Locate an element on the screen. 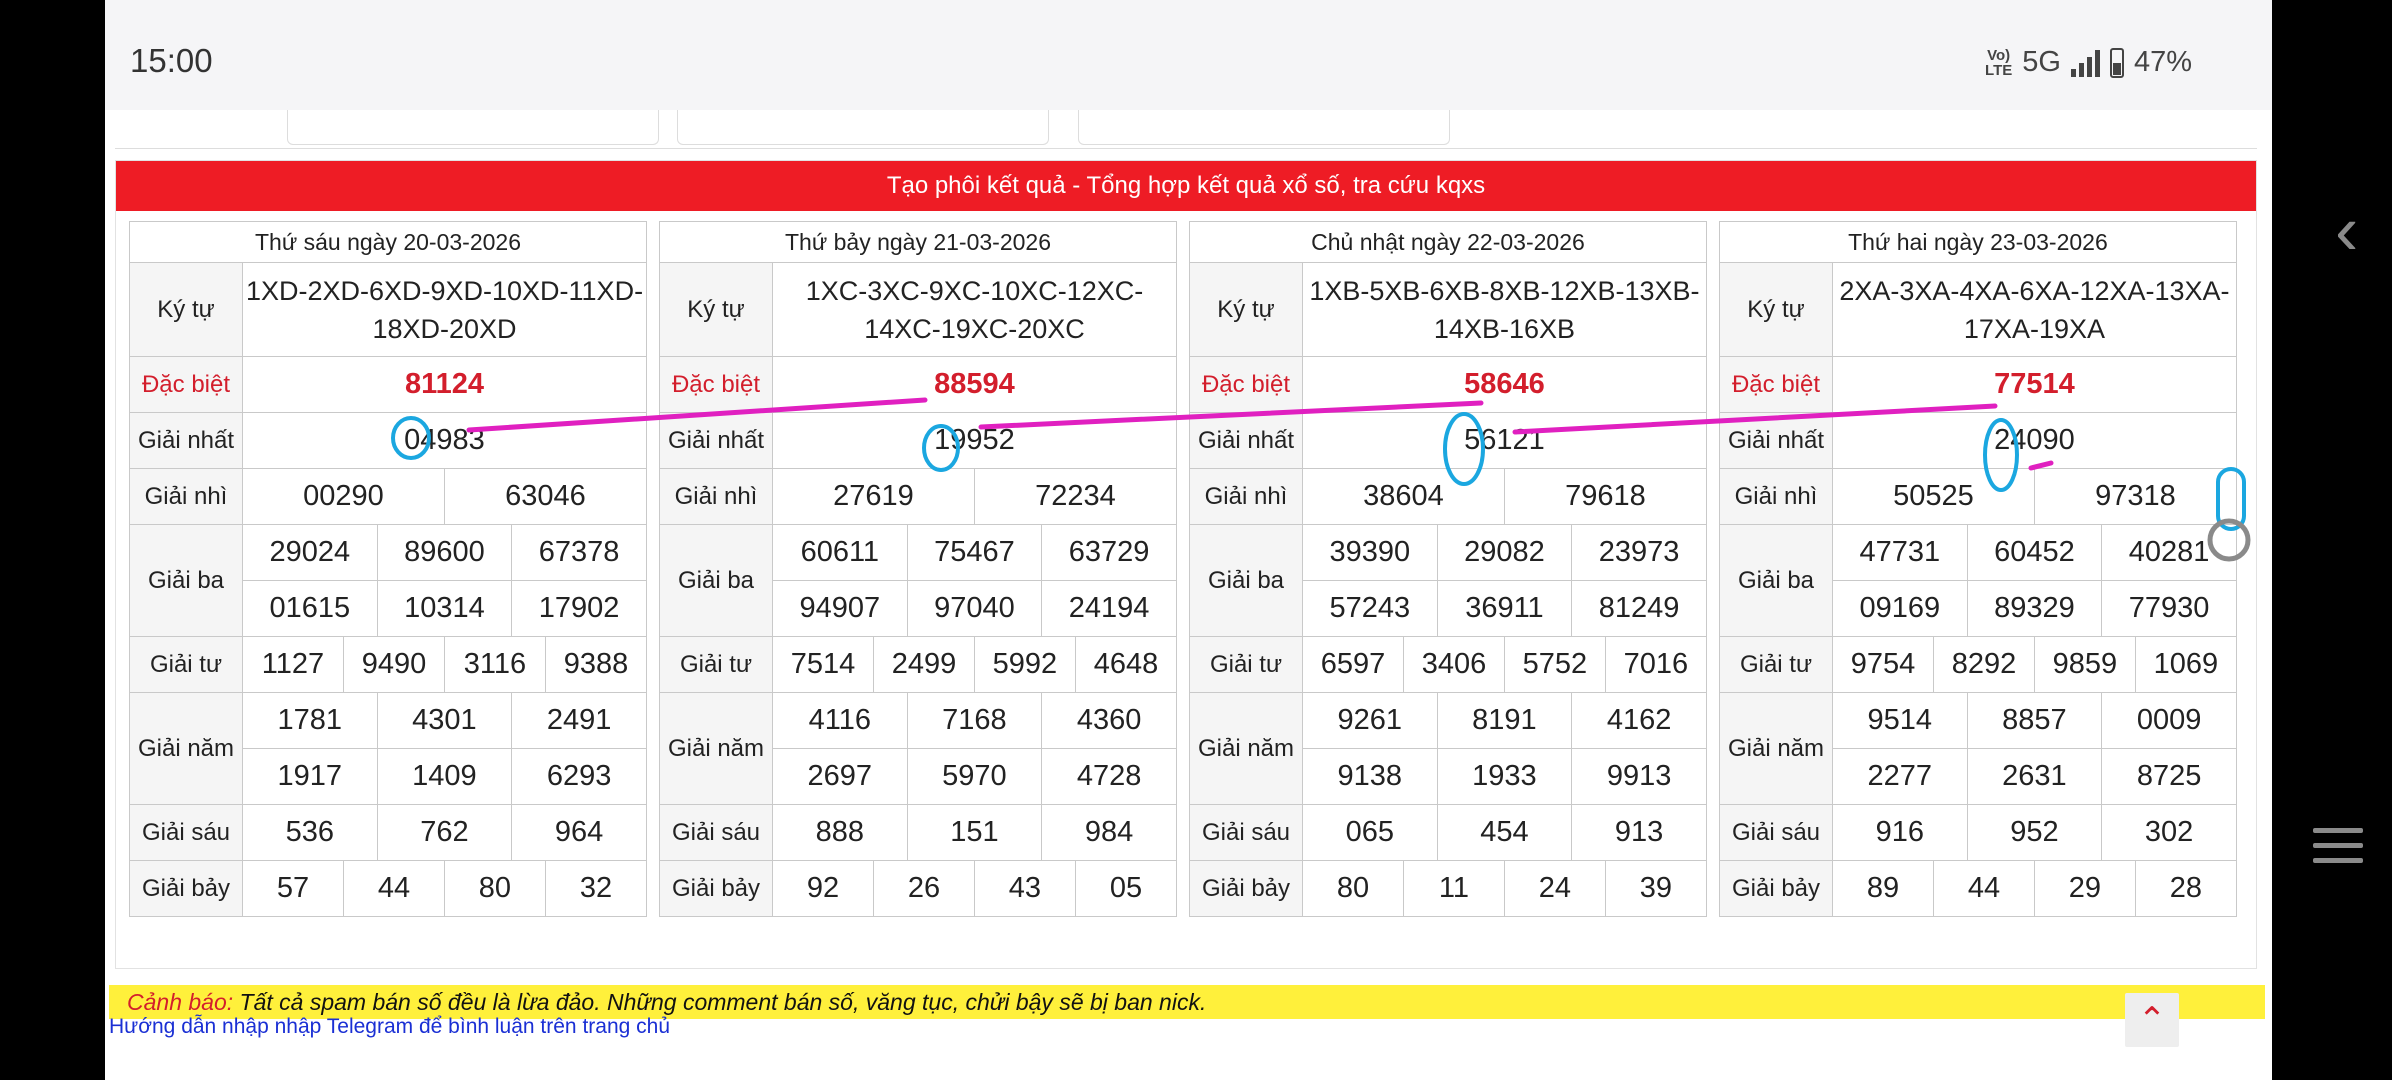  table-date: Thứ sáu ngày 20-03-2026 is located at coordinates (388, 242).